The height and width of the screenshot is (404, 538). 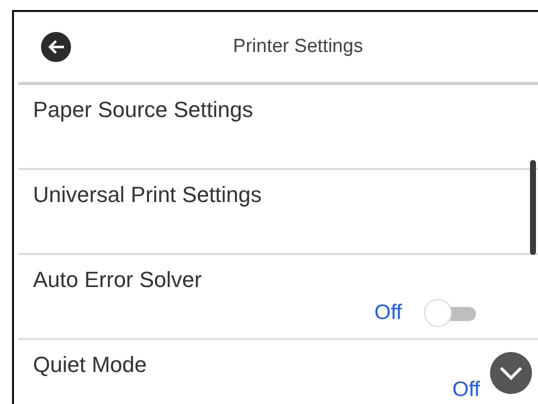 I want to click on setting-label: Paper Source Settings, so click(x=143, y=110).